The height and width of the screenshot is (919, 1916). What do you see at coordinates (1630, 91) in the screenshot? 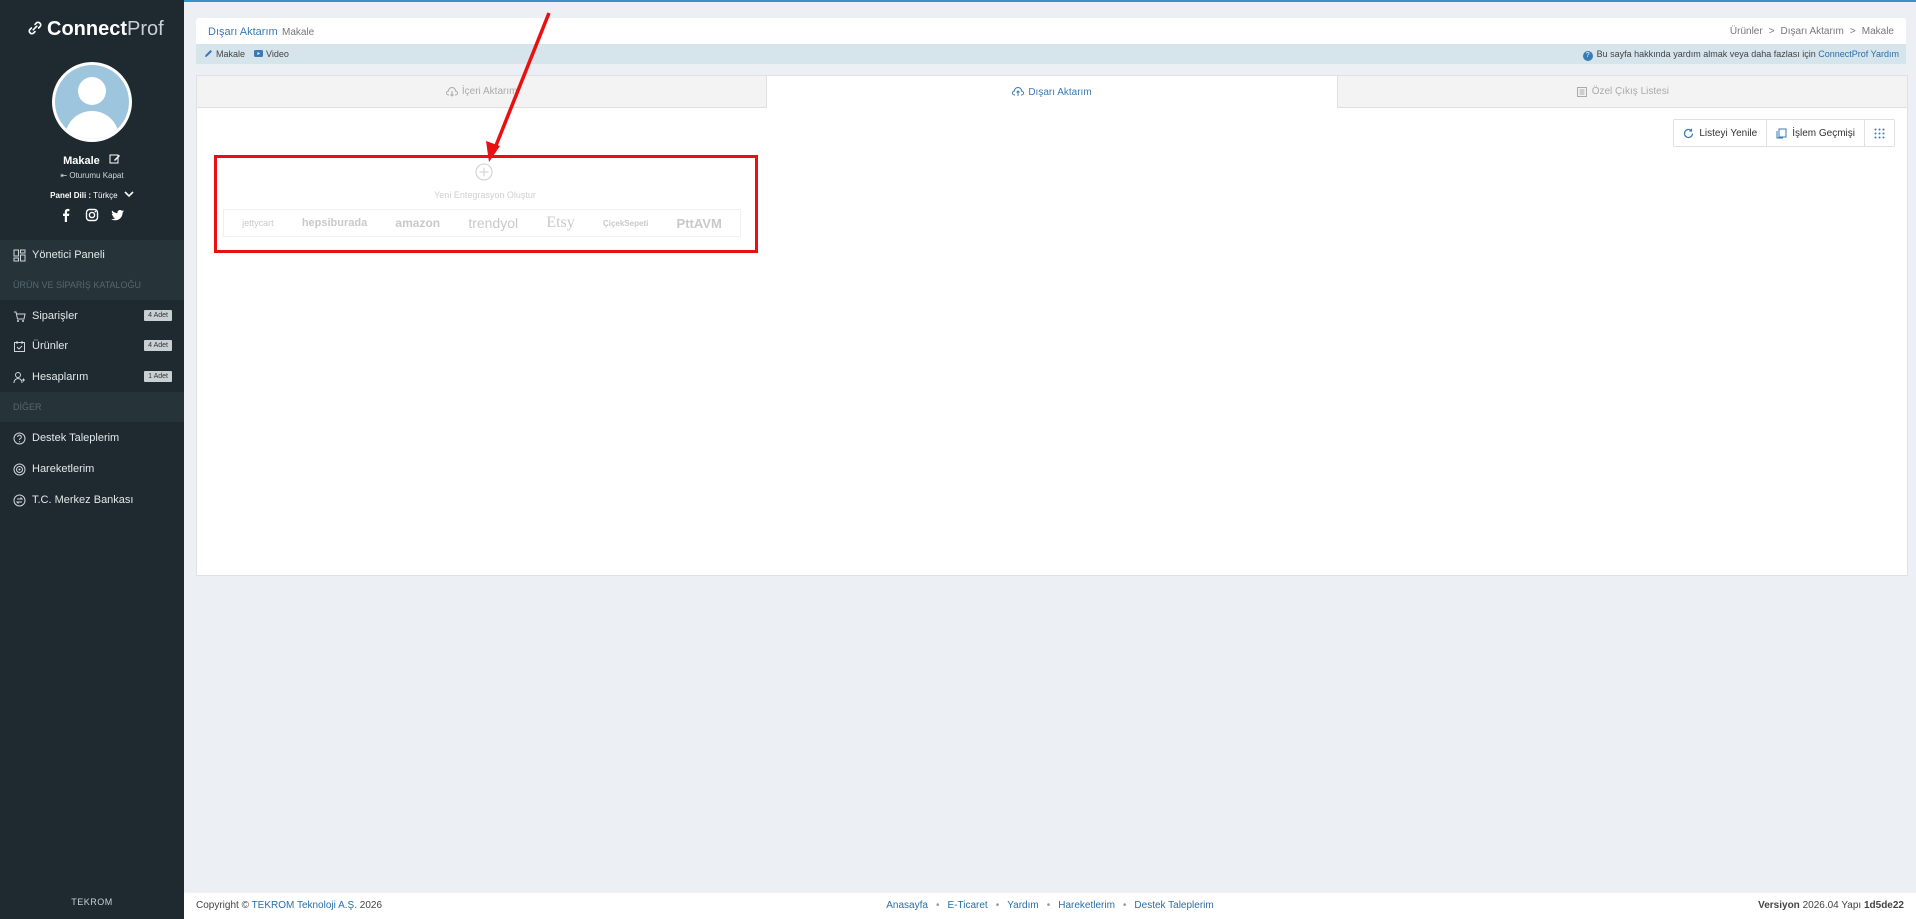
I see `tab-label: Özel Çıkış Listesi` at bounding box center [1630, 91].